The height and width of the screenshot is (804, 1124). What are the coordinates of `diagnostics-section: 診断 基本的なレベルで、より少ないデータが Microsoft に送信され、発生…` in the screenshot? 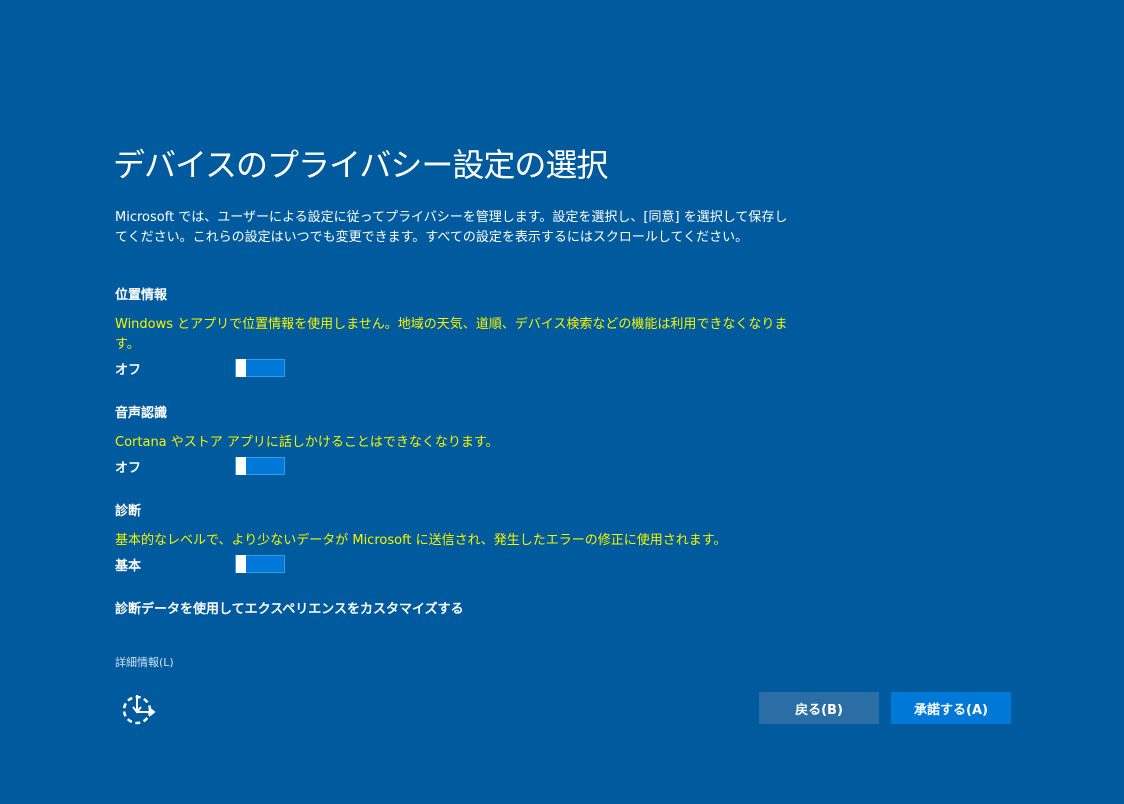 It's located at (460, 537).